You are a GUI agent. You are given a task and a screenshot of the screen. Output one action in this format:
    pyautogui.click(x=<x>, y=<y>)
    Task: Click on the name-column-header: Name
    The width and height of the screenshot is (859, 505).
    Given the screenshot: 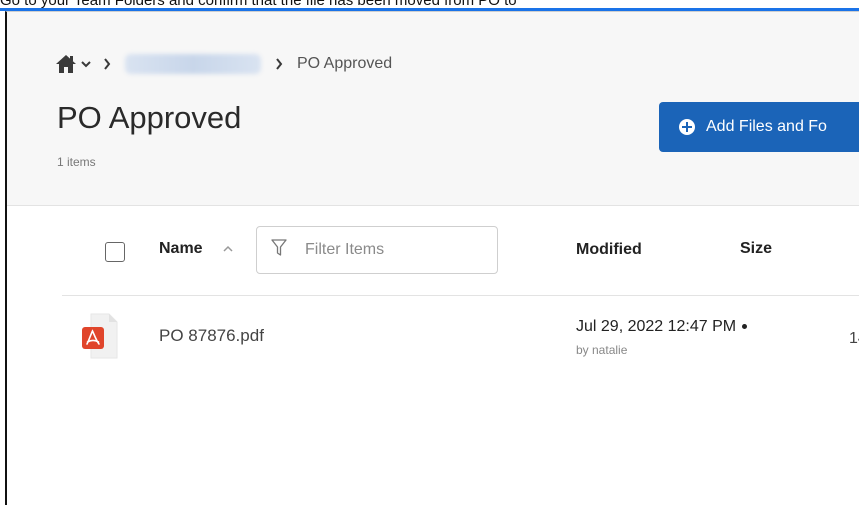 What is the action you would take?
    pyautogui.click(x=181, y=249)
    